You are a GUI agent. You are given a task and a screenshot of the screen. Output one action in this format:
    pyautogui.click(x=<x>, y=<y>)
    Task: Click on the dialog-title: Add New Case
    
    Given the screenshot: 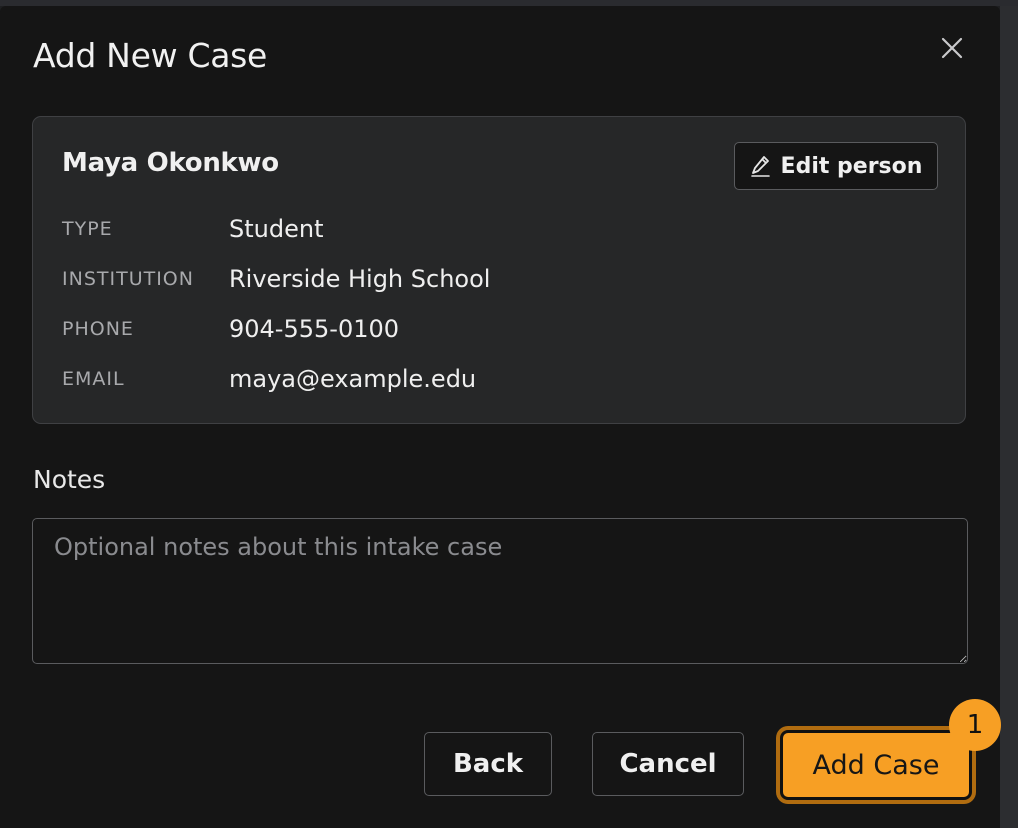 What is the action you would take?
    pyautogui.click(x=150, y=55)
    